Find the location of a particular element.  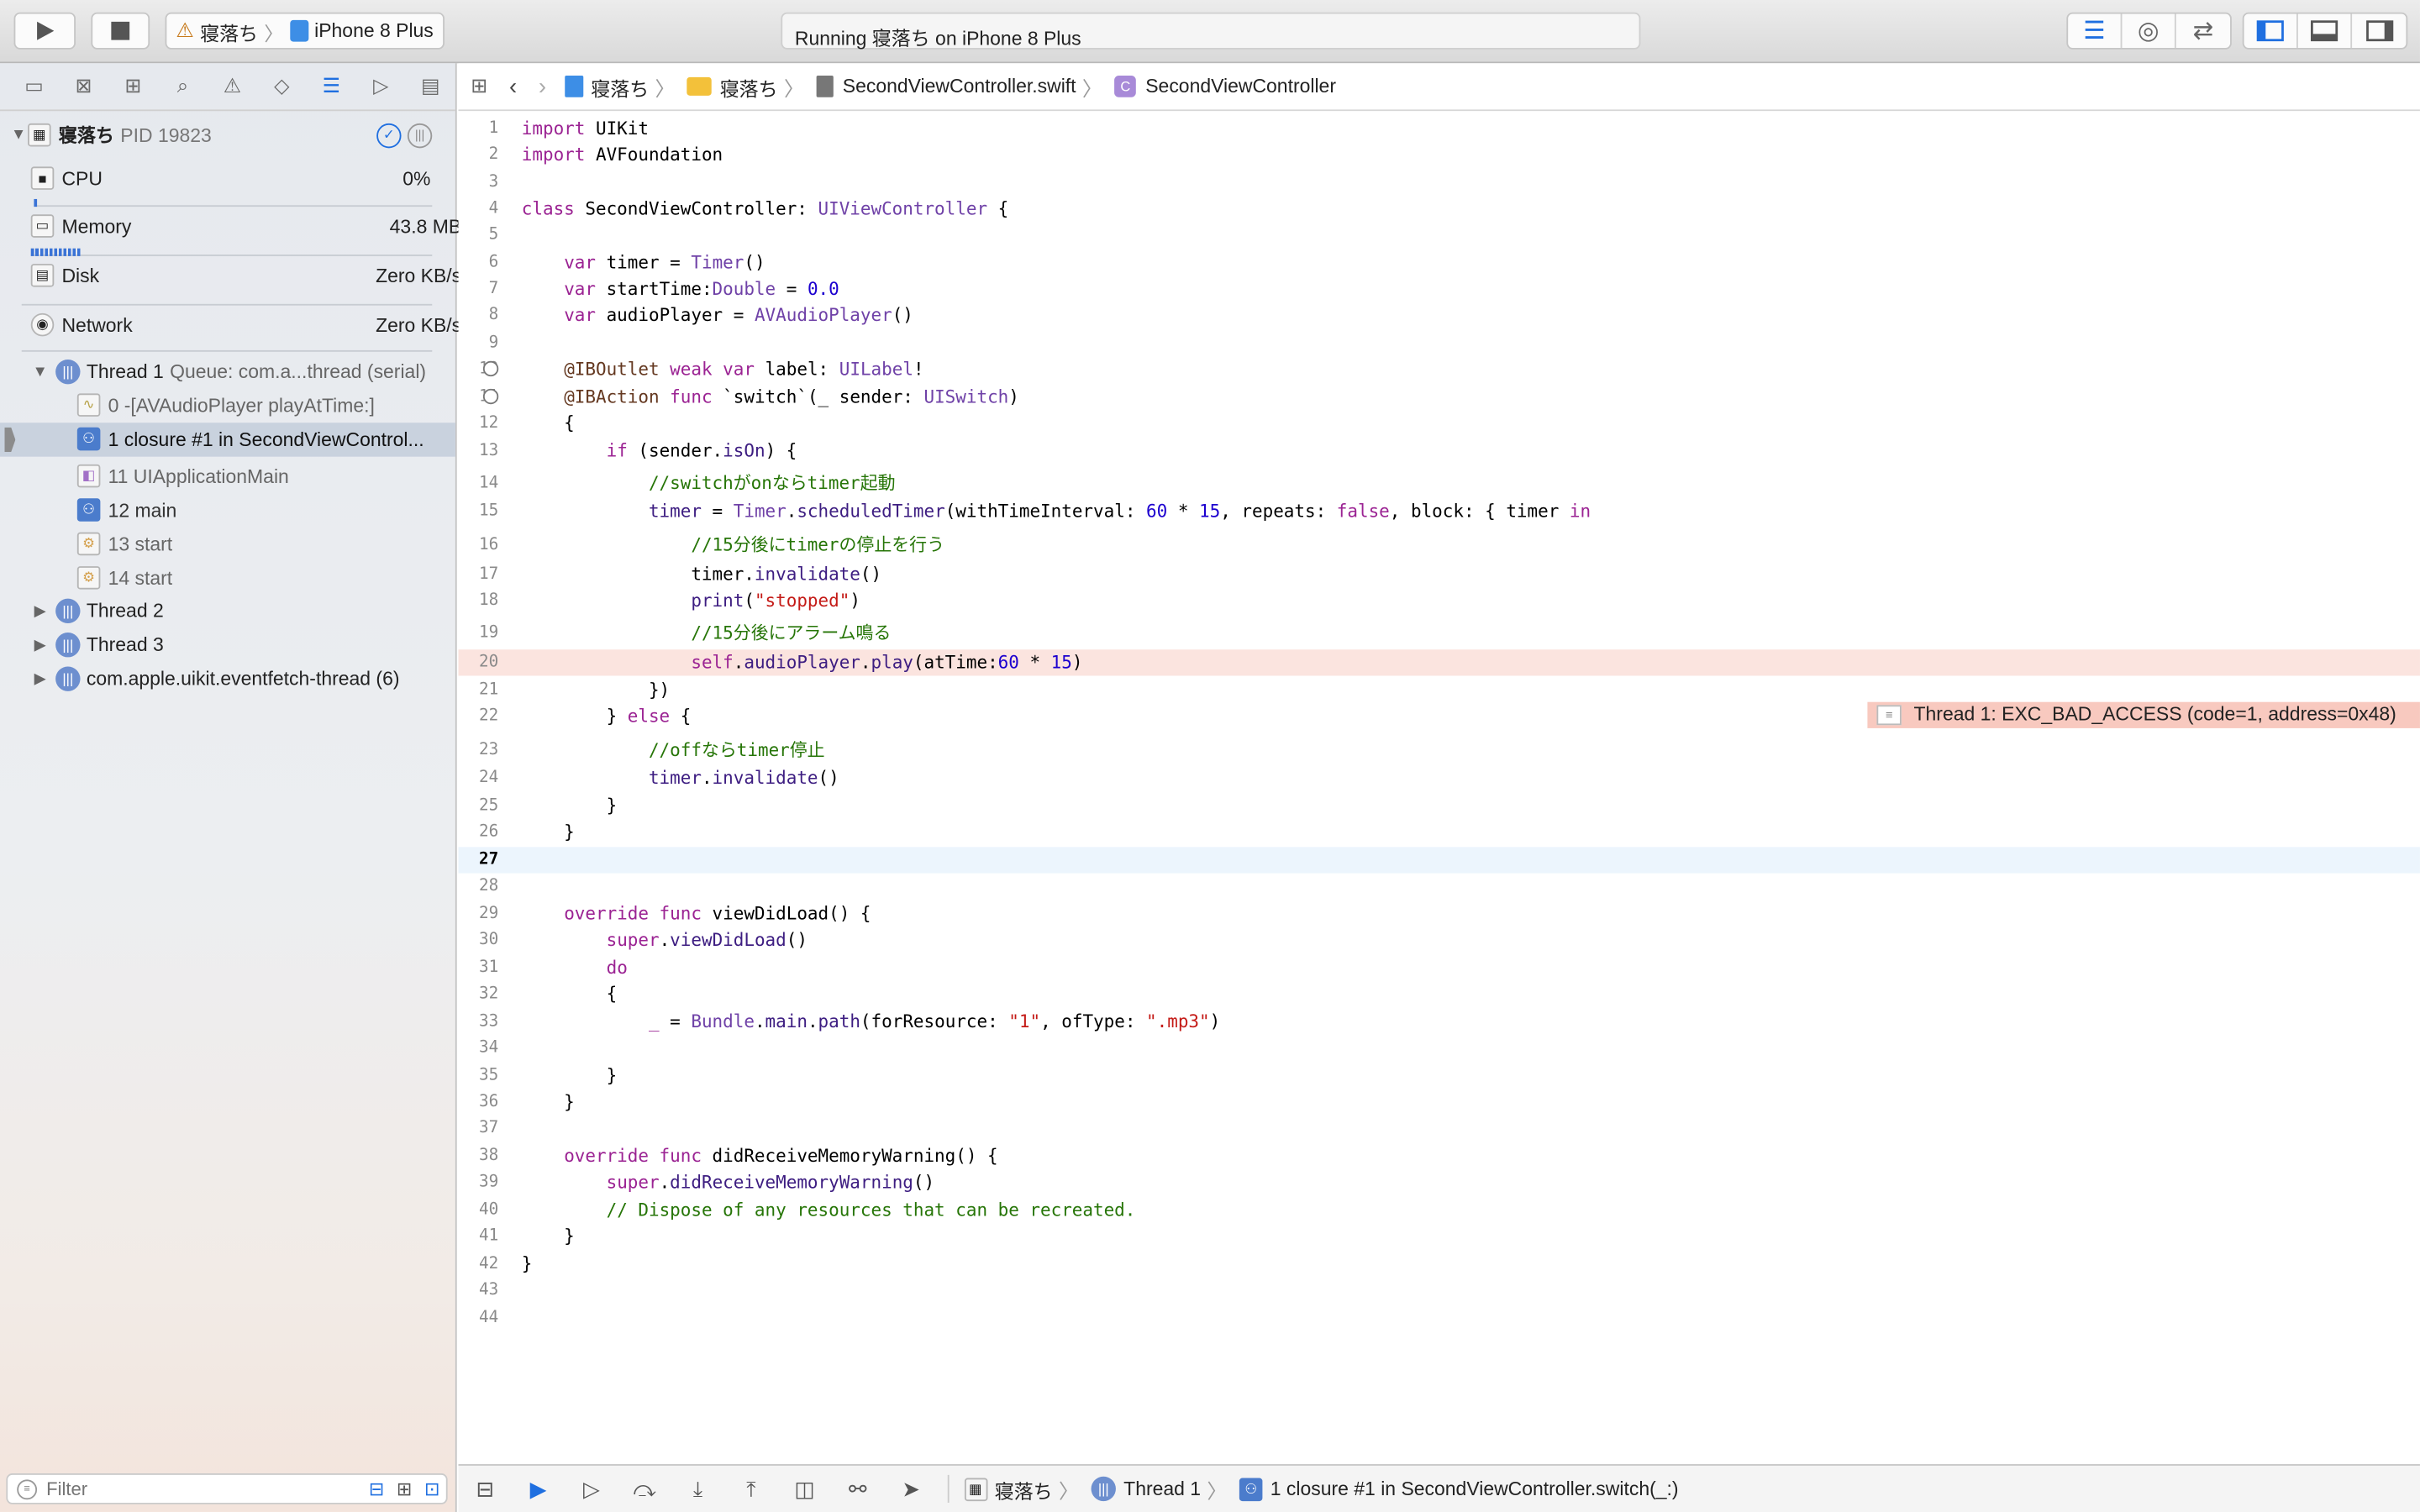

breakpoint-icon: ▷ is located at coordinates (381, 86).